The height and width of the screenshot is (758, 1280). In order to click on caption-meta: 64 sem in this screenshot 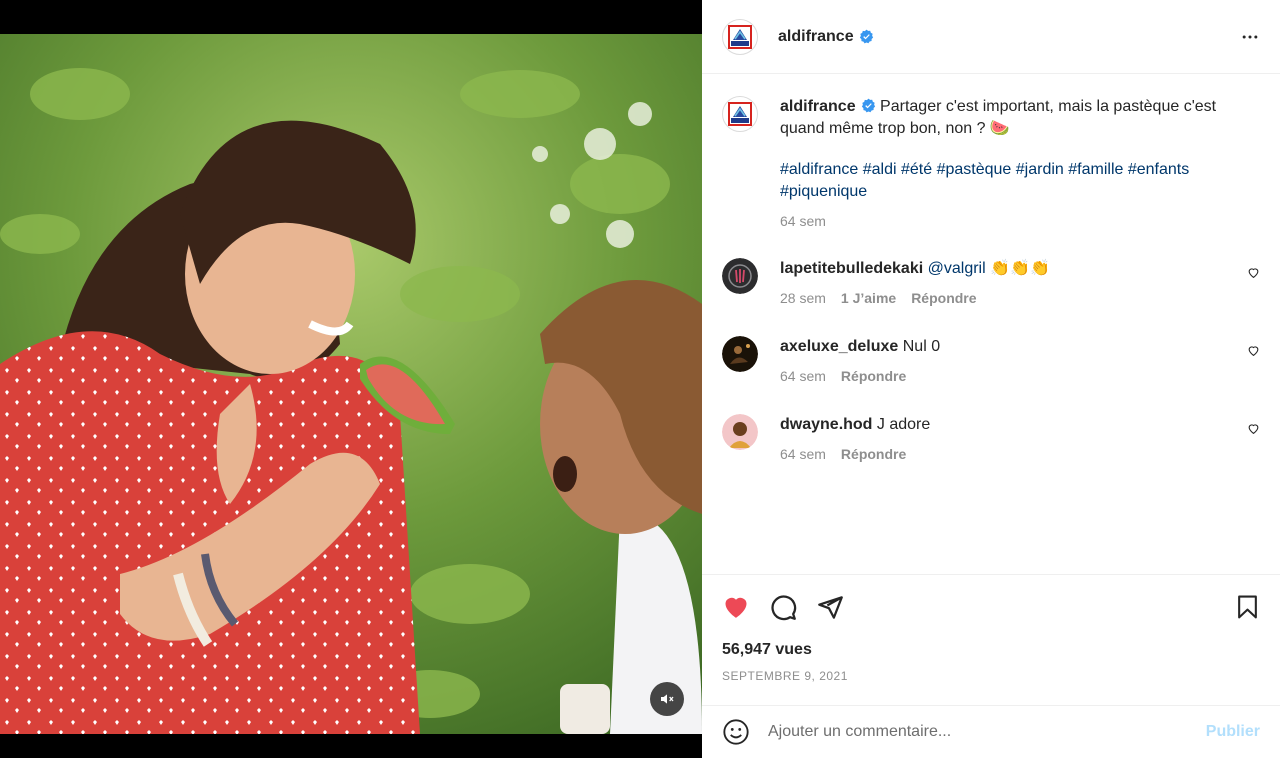, I will do `click(1020, 221)`.